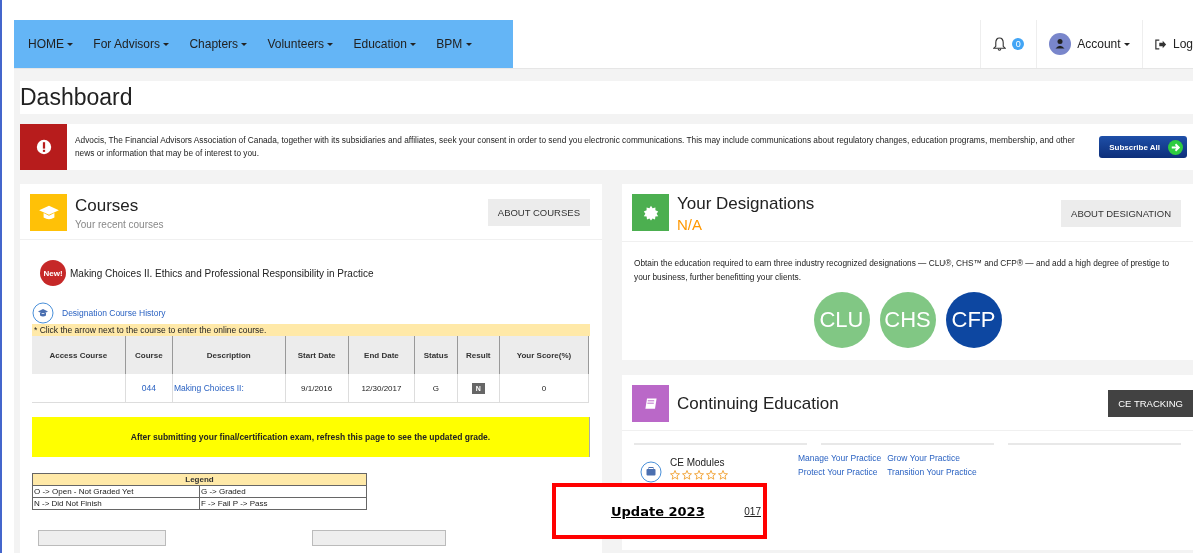 This screenshot has height=553, width=1193. I want to click on designation-description: Obtain the education required to earn three industry recognized designations — CLU®, CHS™ and CFP® — and add a high degree of prestige to your business, further benefitting your clients., so click(902, 270).